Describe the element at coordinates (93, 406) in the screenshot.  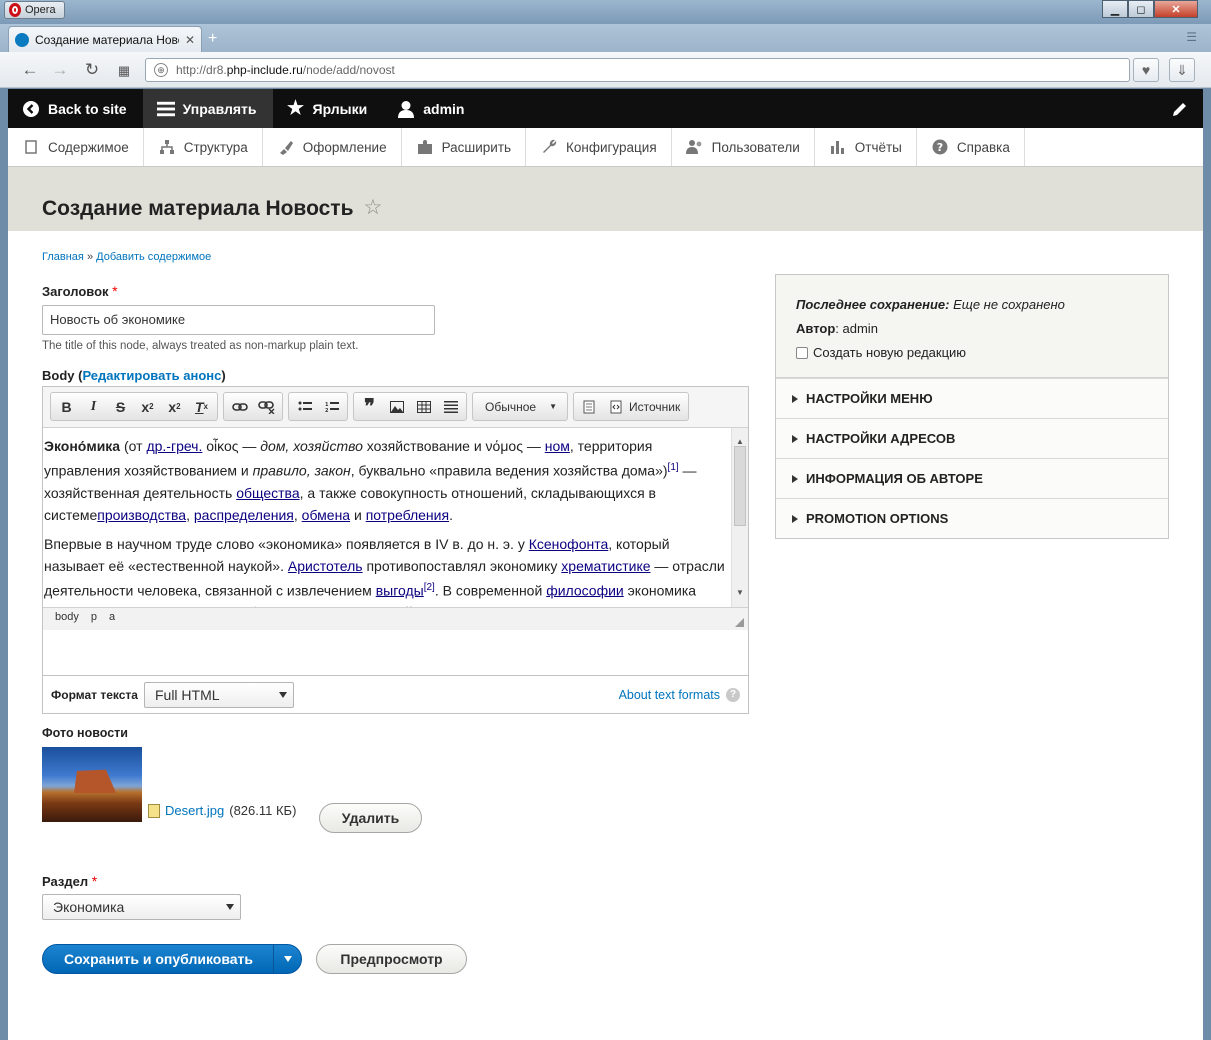
I see `italic-icon: I` at that location.